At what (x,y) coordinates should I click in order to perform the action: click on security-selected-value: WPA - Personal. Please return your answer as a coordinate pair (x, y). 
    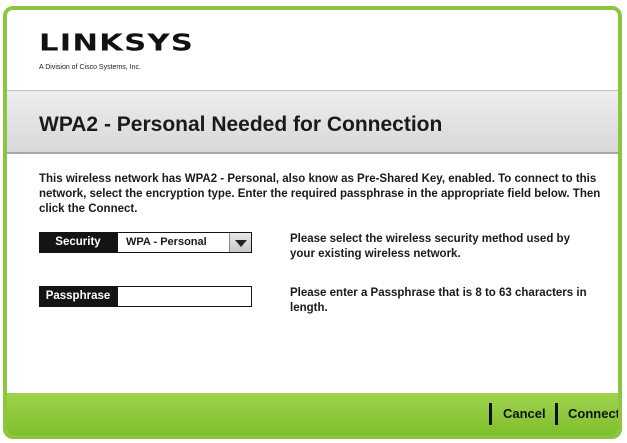
    Looking at the image, I should click on (166, 242).